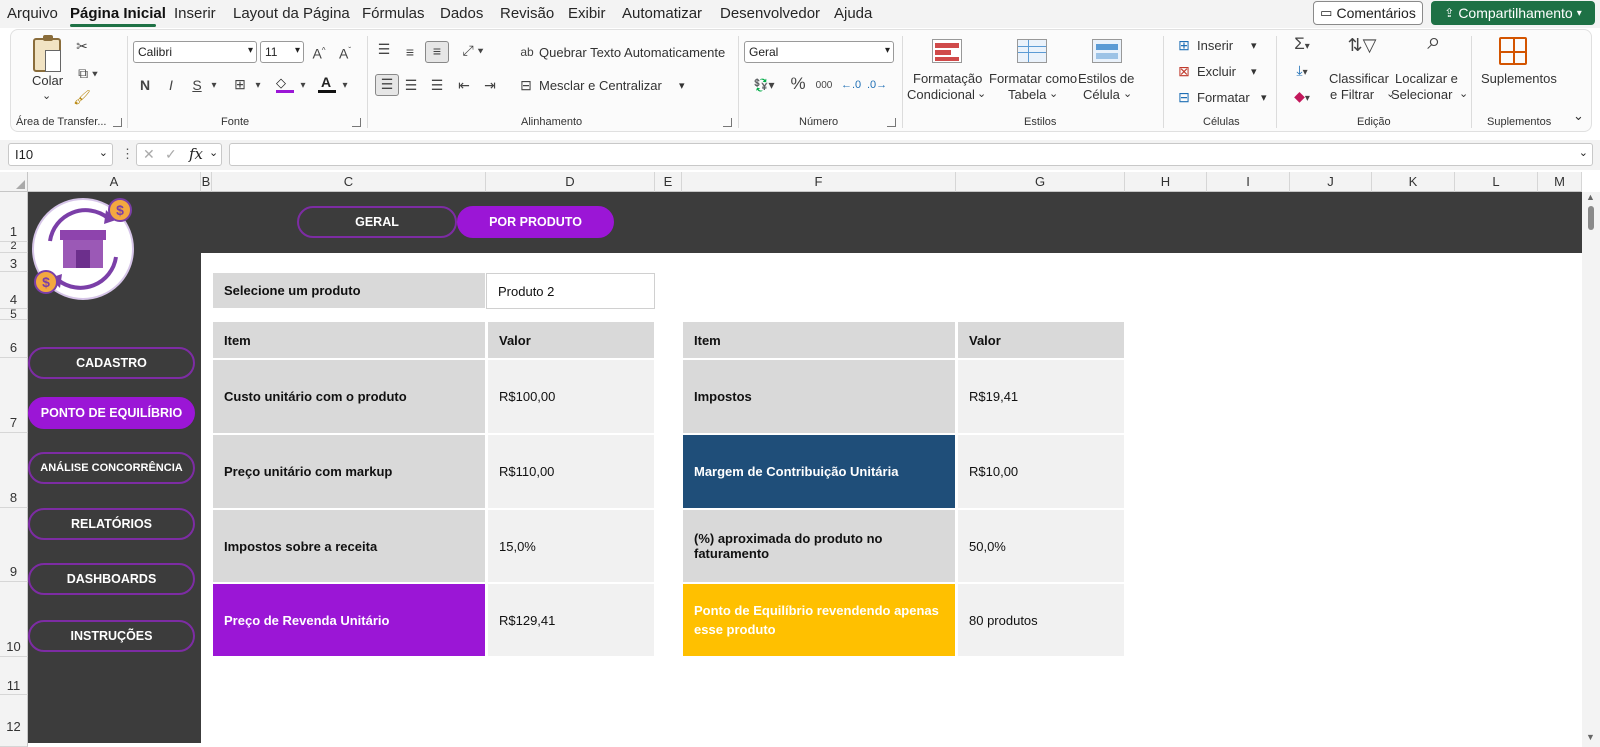 This screenshot has width=1600, height=747. What do you see at coordinates (1107, 51) in the screenshot?
I see `cell-styles-icon` at bounding box center [1107, 51].